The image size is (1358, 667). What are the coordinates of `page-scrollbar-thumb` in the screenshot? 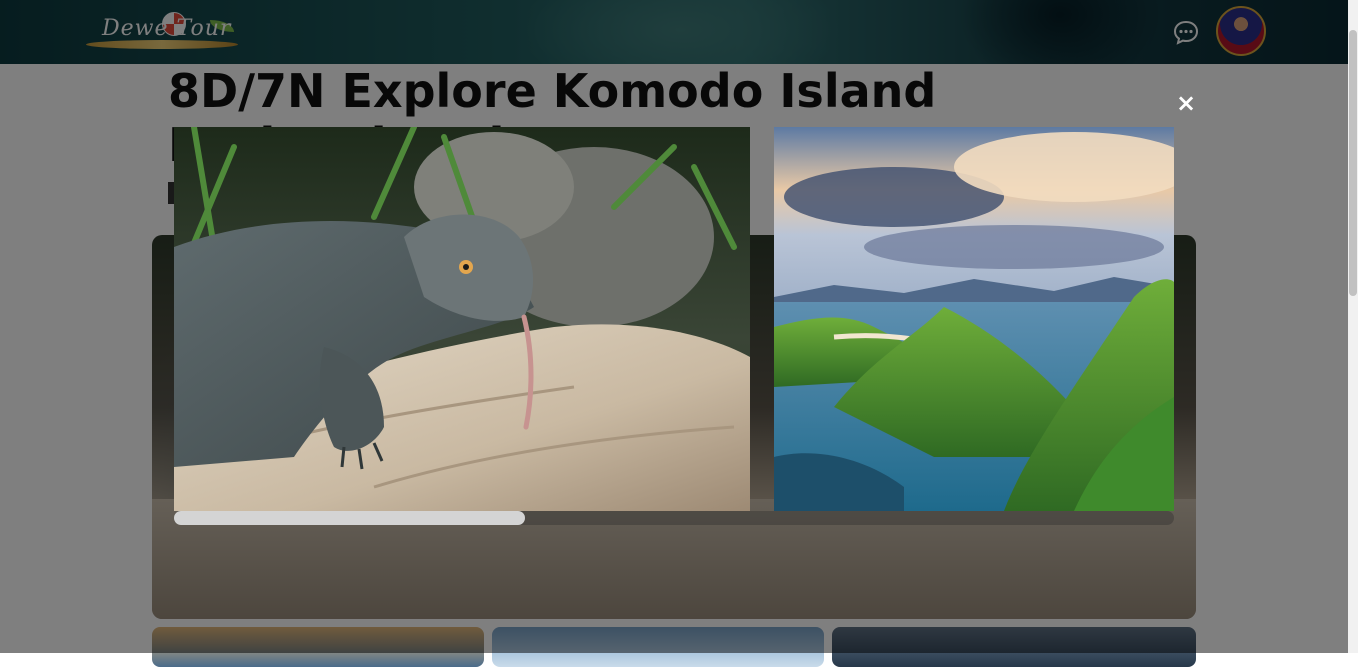 It's located at (1353, 163).